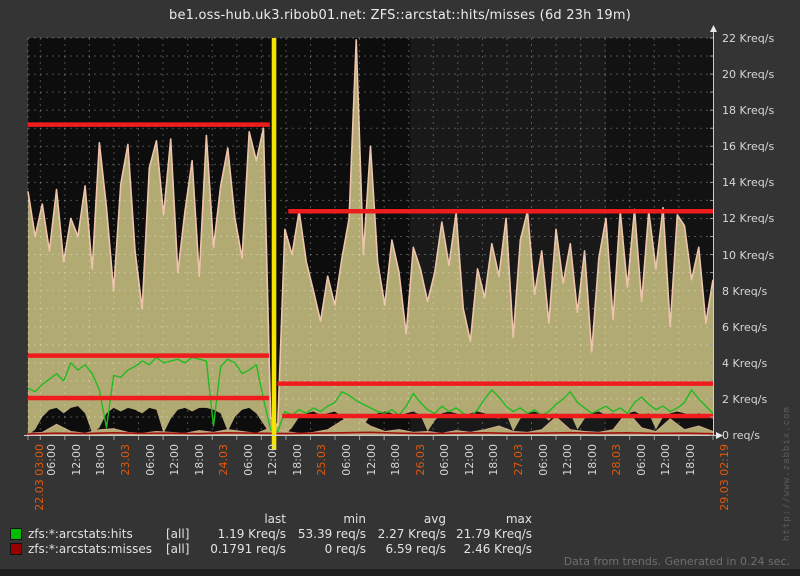 This screenshot has width=800, height=576. What do you see at coordinates (748, 75) in the screenshot?
I see `y-axis-label: 20 Kreq/s` at bounding box center [748, 75].